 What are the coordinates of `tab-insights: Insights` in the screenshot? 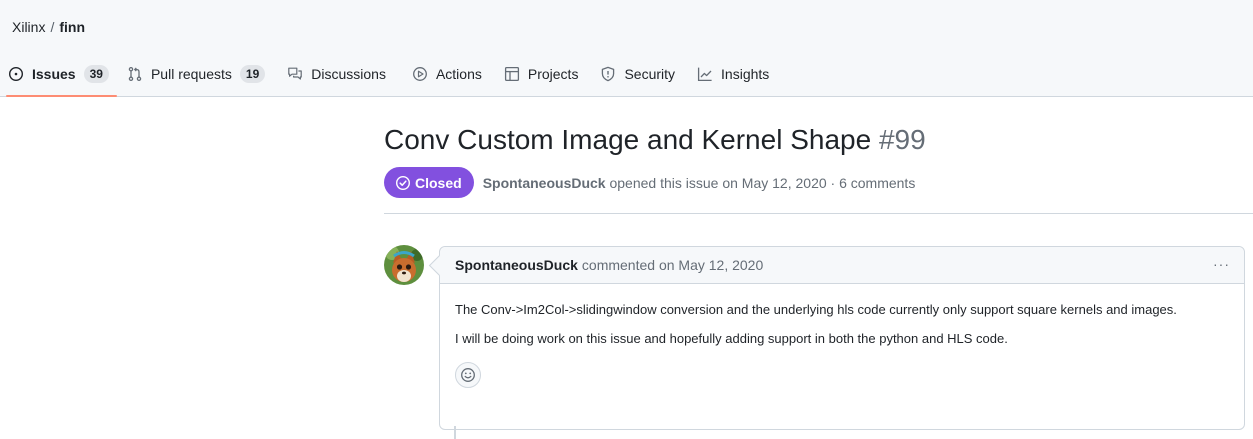 It's located at (734, 74).